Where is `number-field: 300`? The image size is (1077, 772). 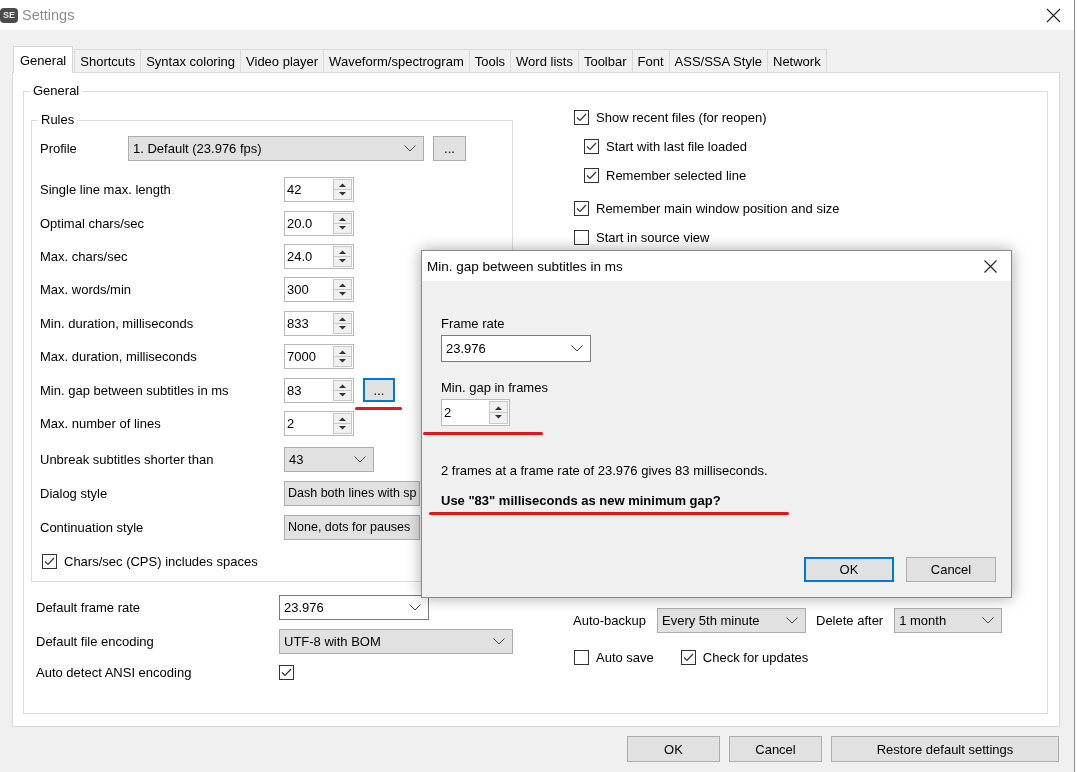
number-field: 300 is located at coordinates (319, 290).